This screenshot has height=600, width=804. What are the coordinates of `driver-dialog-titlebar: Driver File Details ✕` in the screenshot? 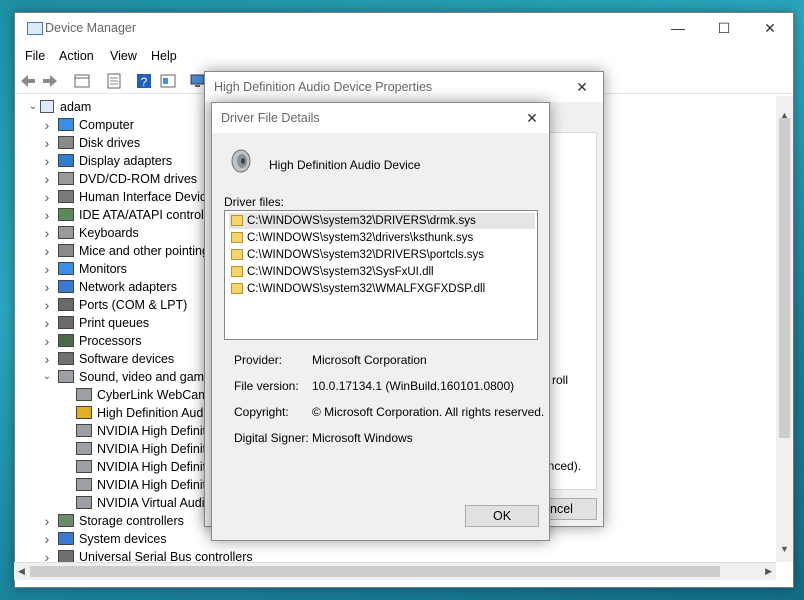 It's located at (380, 118).